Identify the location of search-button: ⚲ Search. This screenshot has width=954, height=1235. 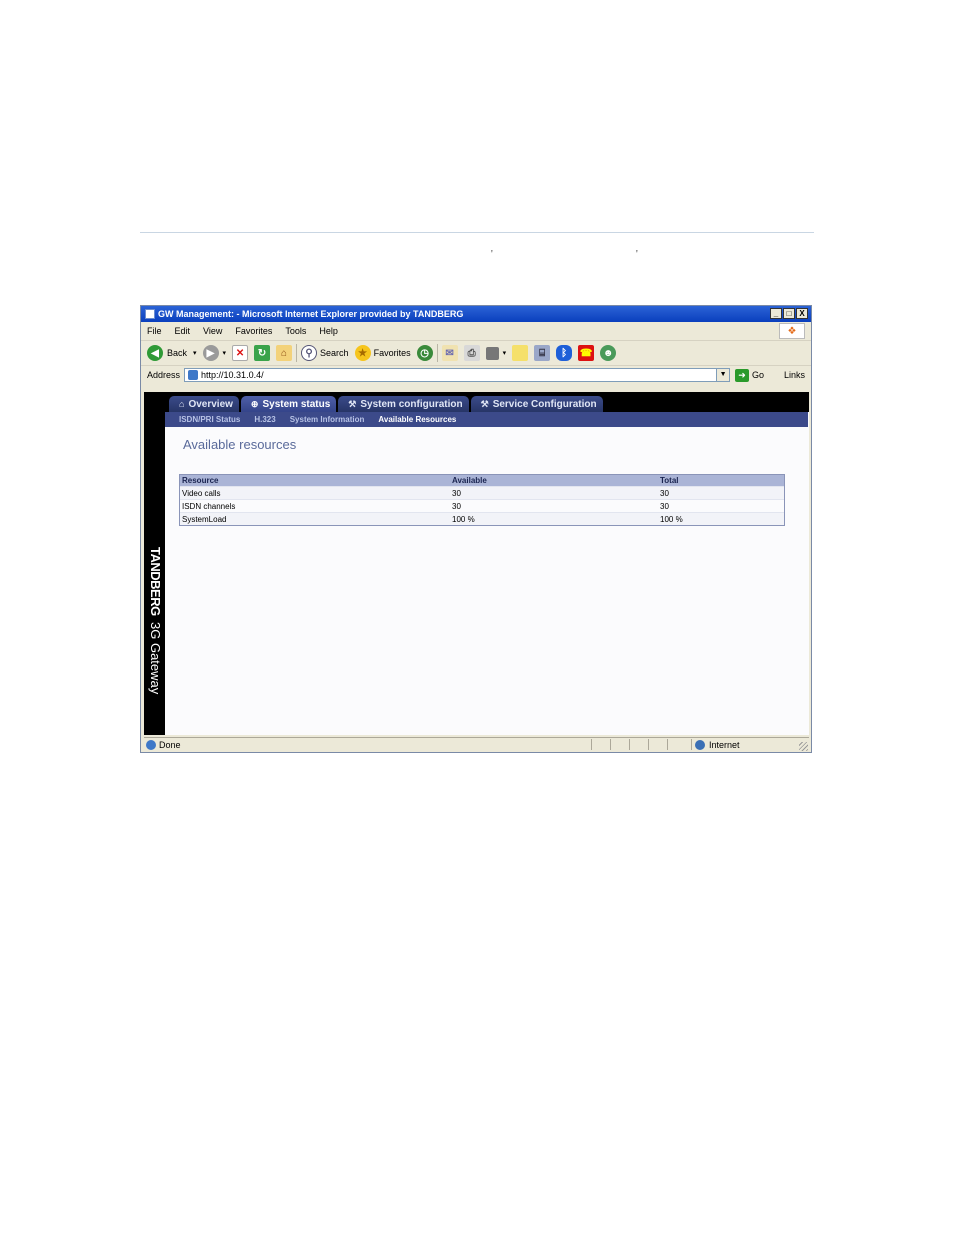
(325, 353).